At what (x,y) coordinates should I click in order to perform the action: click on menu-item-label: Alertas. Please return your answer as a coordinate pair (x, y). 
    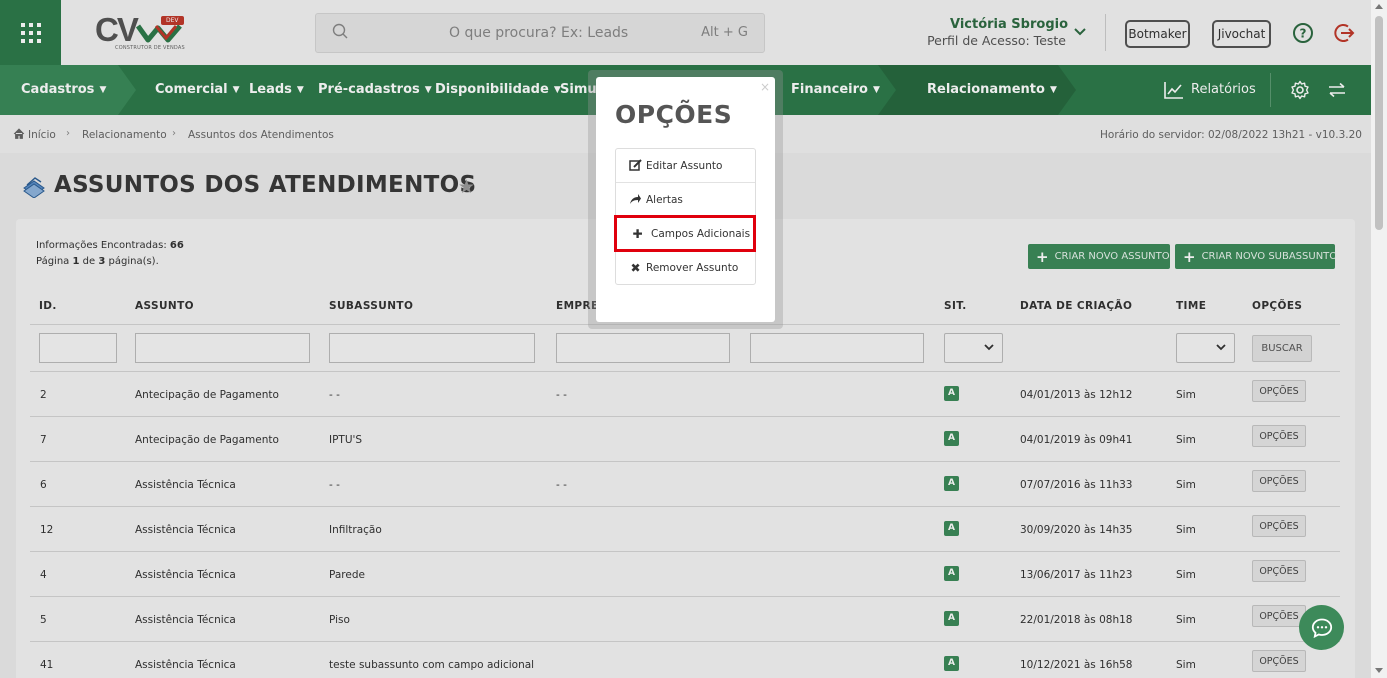
    Looking at the image, I should click on (664, 199).